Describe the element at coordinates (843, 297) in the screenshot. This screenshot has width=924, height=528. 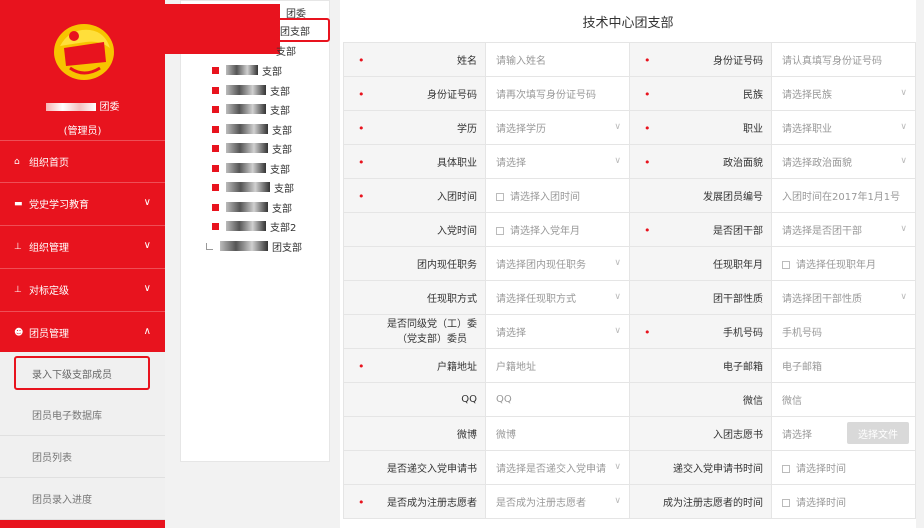
I see `field-select: 请选择团干部性质 ∨` at that location.